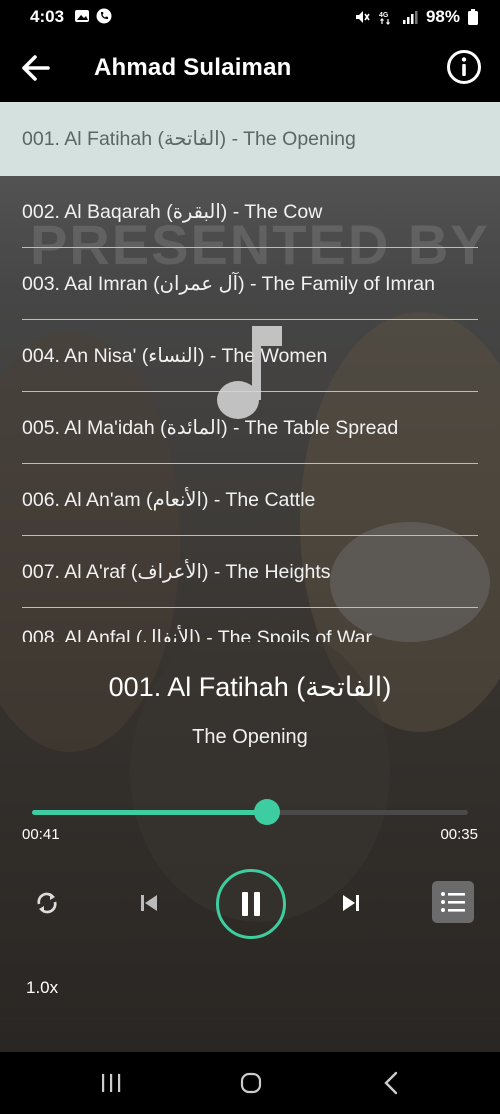  I want to click on repeat-icon, so click(47, 903).